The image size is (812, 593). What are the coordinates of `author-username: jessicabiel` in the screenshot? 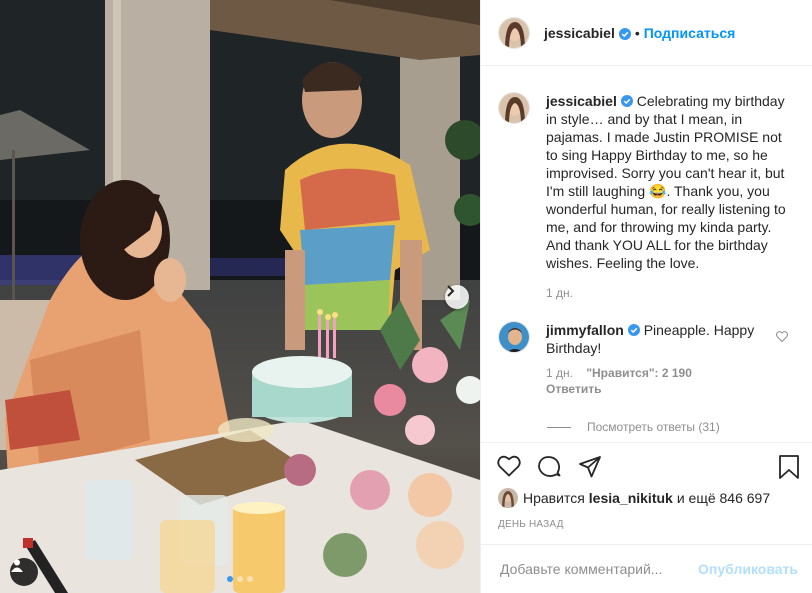 It's located at (579, 33).